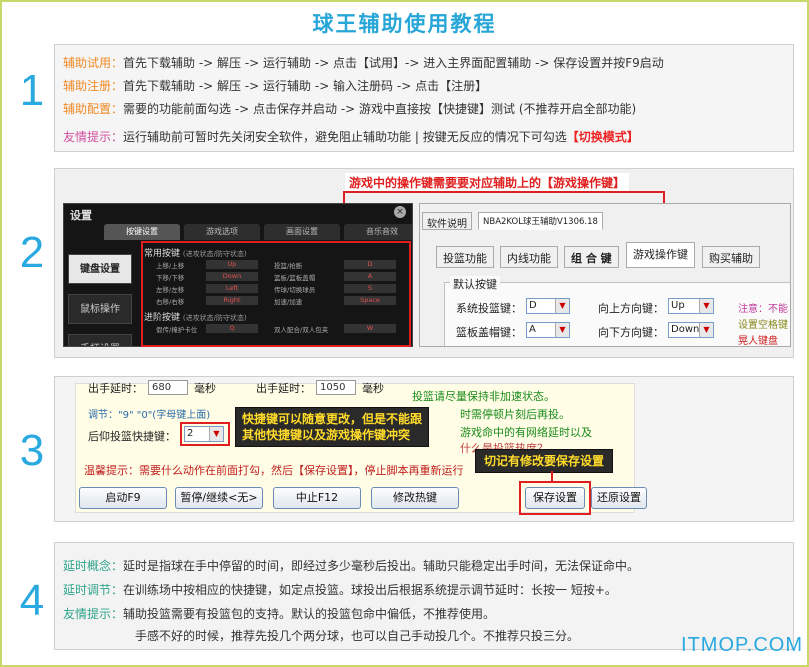 Image resolution: width=809 pixels, height=667 pixels. I want to click on delay-label-2: 出手延时：, so click(283, 388).